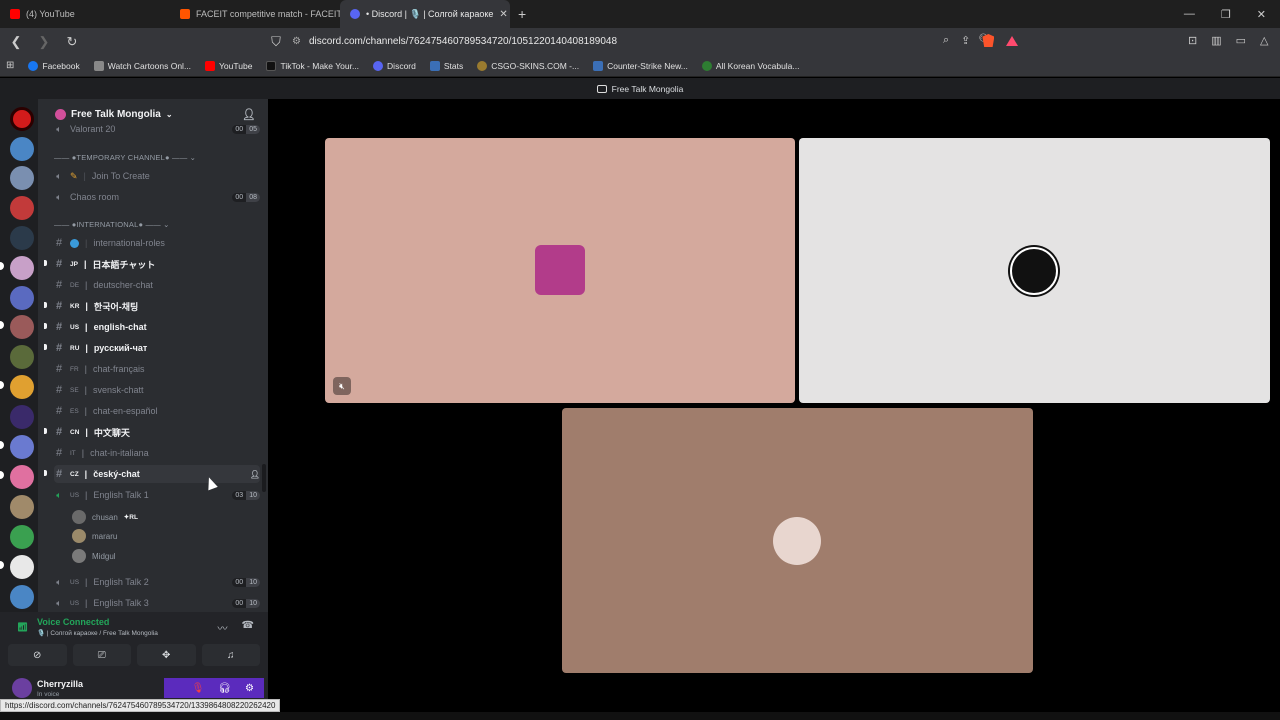 Image resolution: width=1280 pixels, height=720 pixels. Describe the element at coordinates (120, 157) in the screenshot. I see `category-label: ●TEMPORARY CHANNEL●` at that location.